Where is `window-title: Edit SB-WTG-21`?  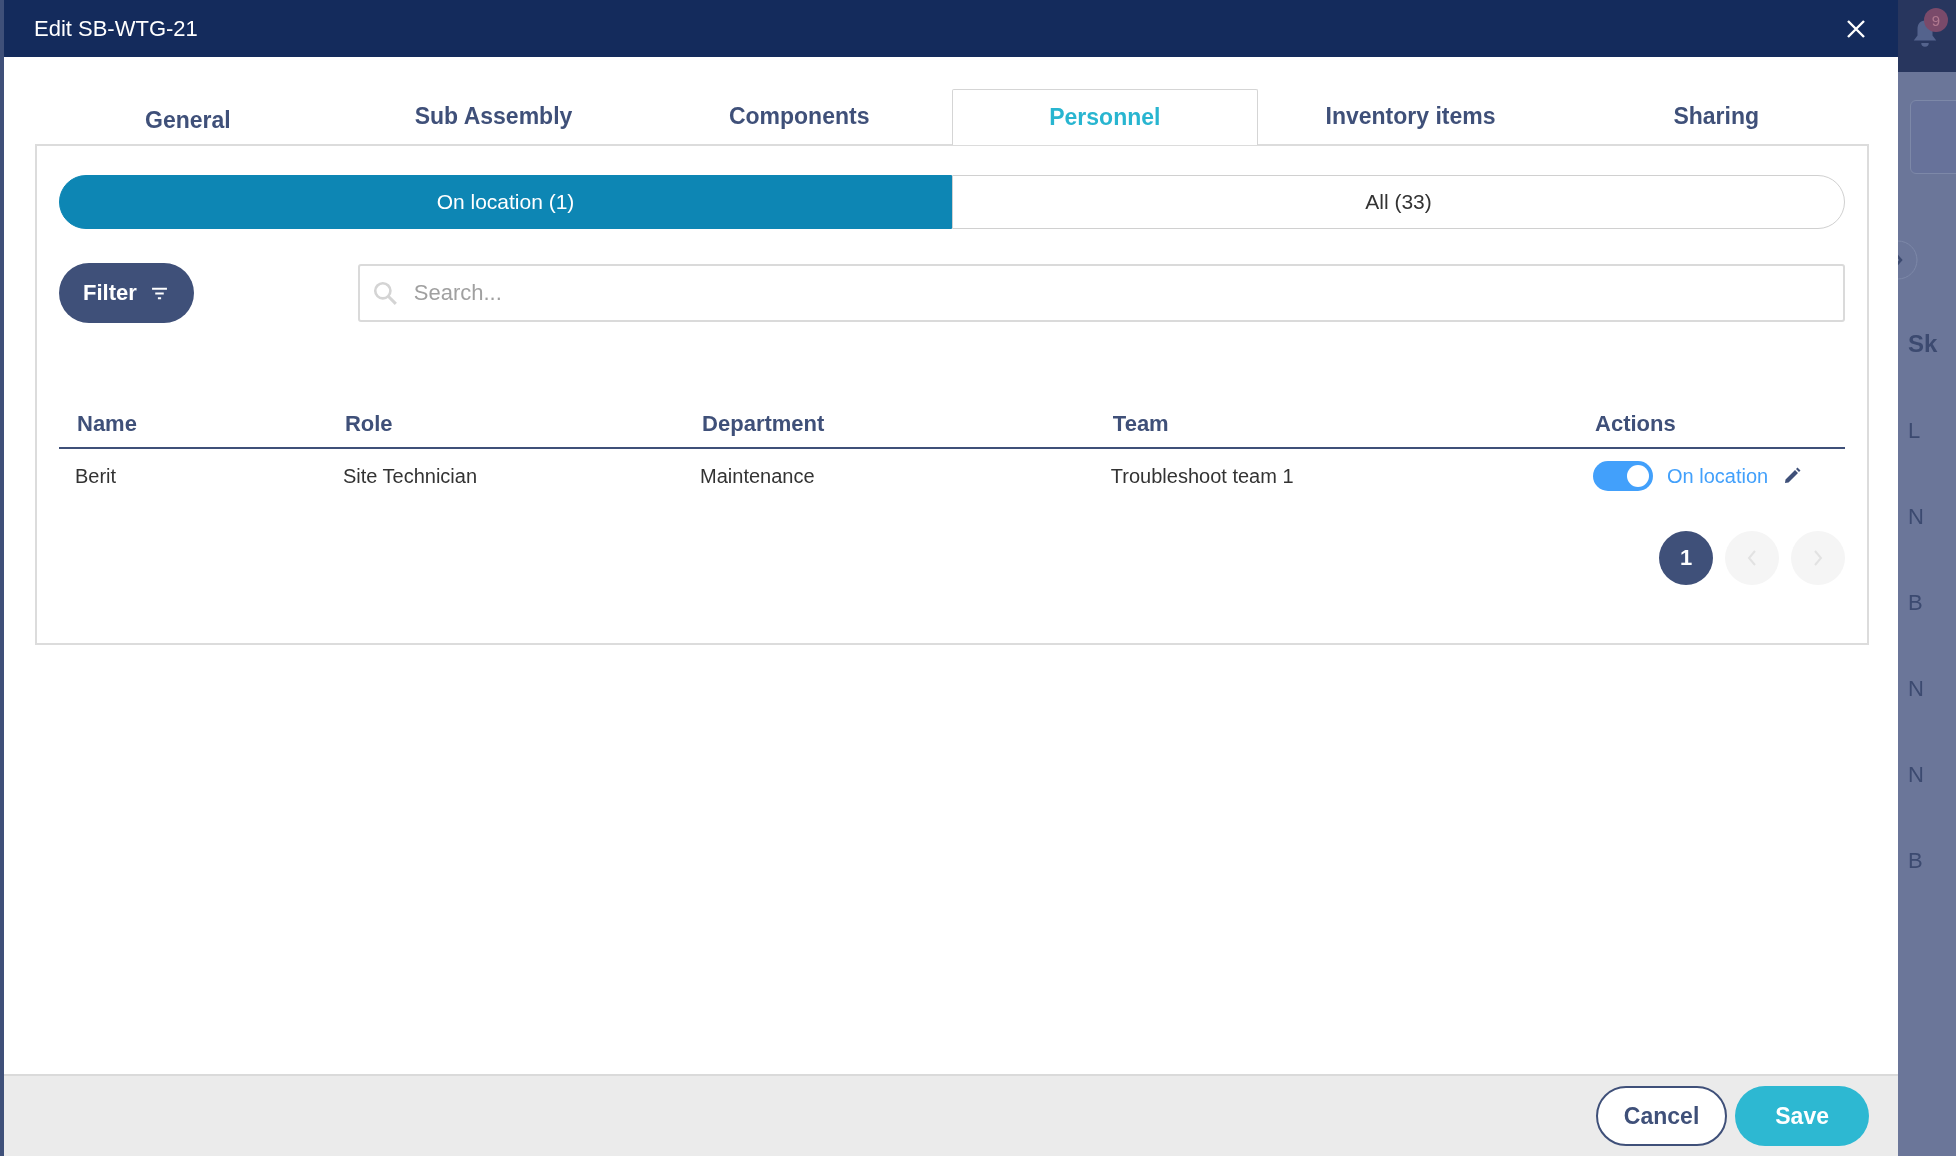 window-title: Edit SB-WTG-21 is located at coordinates (116, 28).